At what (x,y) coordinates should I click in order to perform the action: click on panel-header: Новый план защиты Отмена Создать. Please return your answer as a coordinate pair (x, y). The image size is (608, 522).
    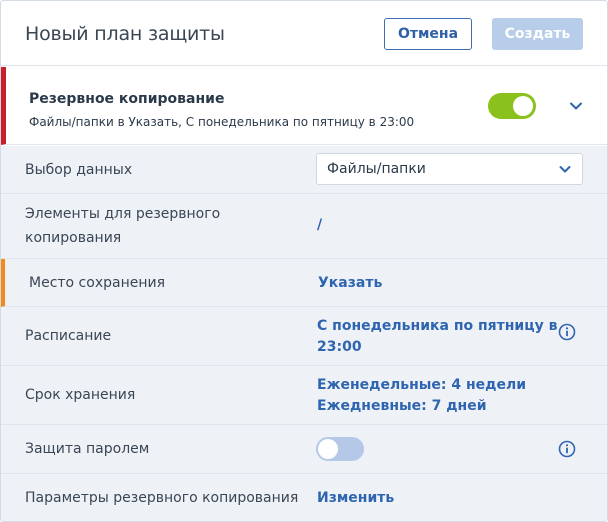
    Looking at the image, I should click on (304, 33).